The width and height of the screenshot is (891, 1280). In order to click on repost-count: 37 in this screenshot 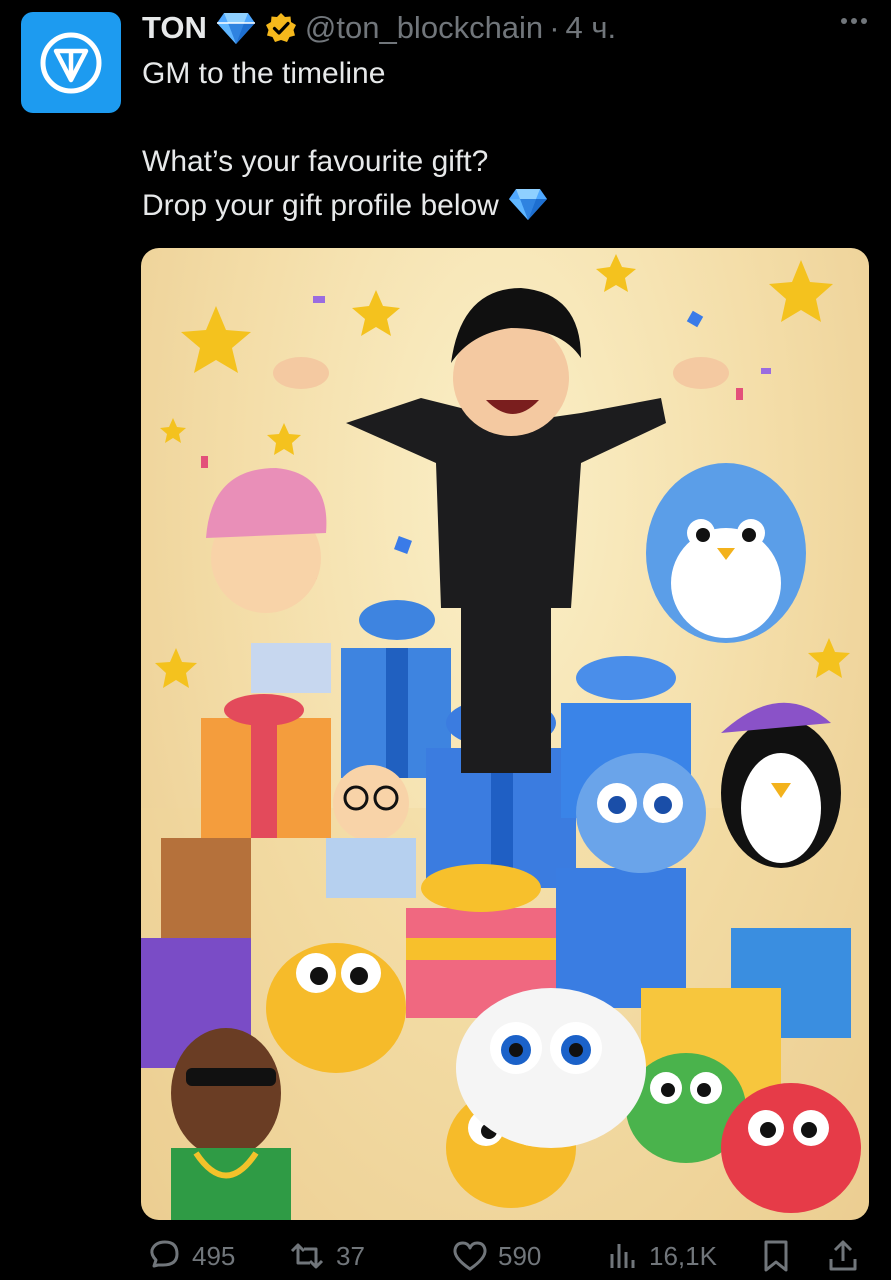, I will do `click(350, 1255)`.